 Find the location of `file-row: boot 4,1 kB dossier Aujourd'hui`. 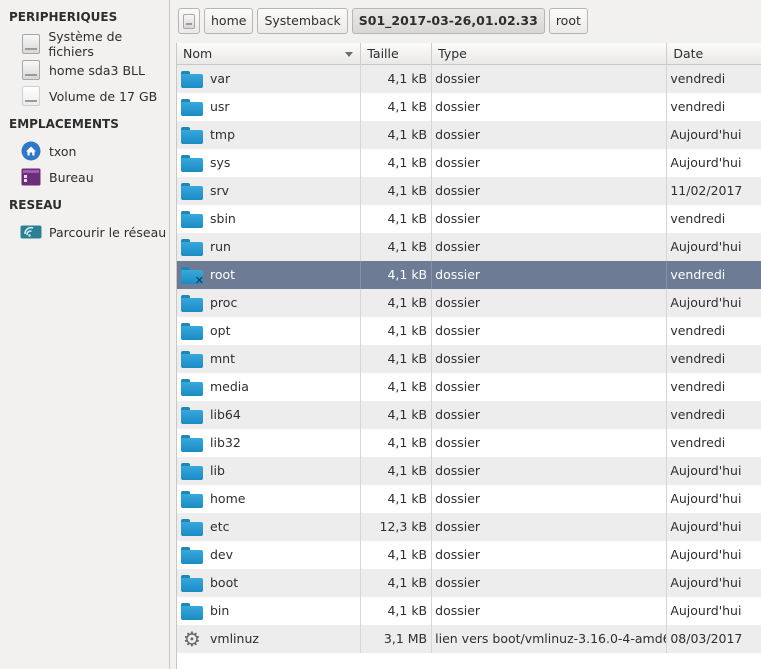

file-row: boot 4,1 kB dossier Aujourd'hui is located at coordinates (469, 583).